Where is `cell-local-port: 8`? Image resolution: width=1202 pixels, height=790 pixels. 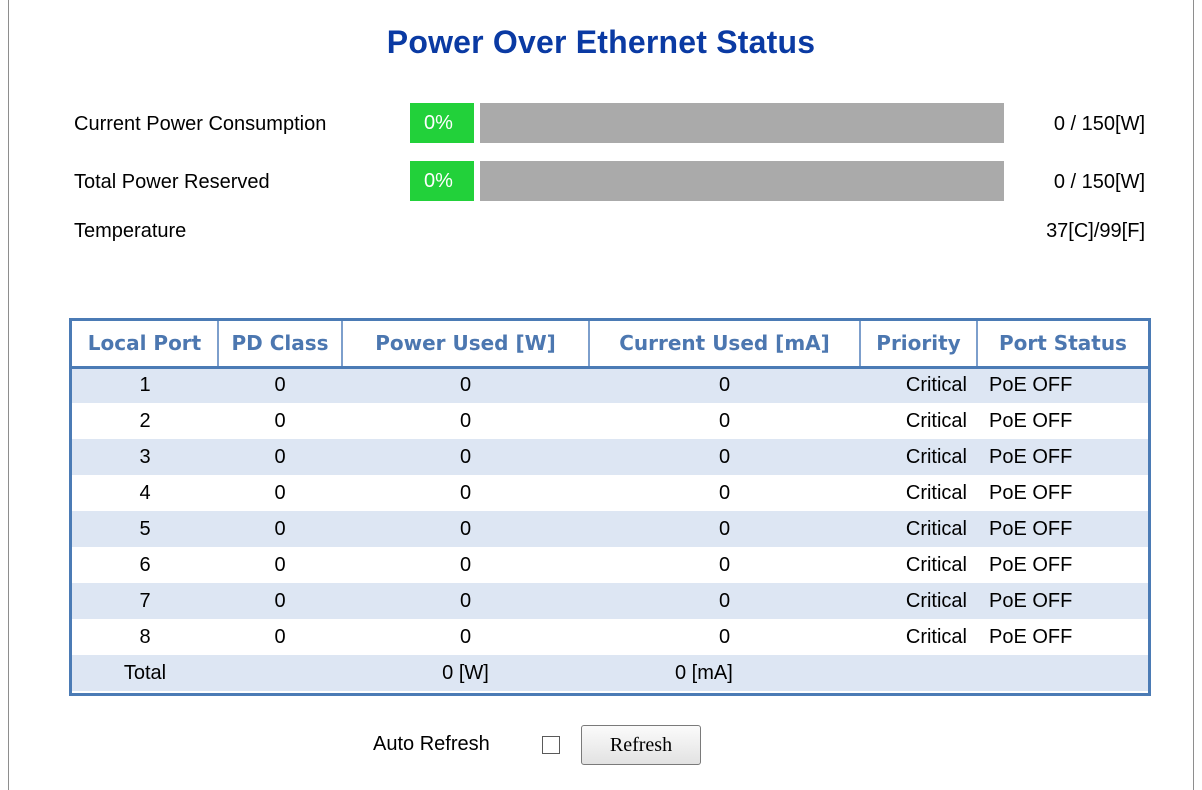
cell-local-port: 8 is located at coordinates (145, 637).